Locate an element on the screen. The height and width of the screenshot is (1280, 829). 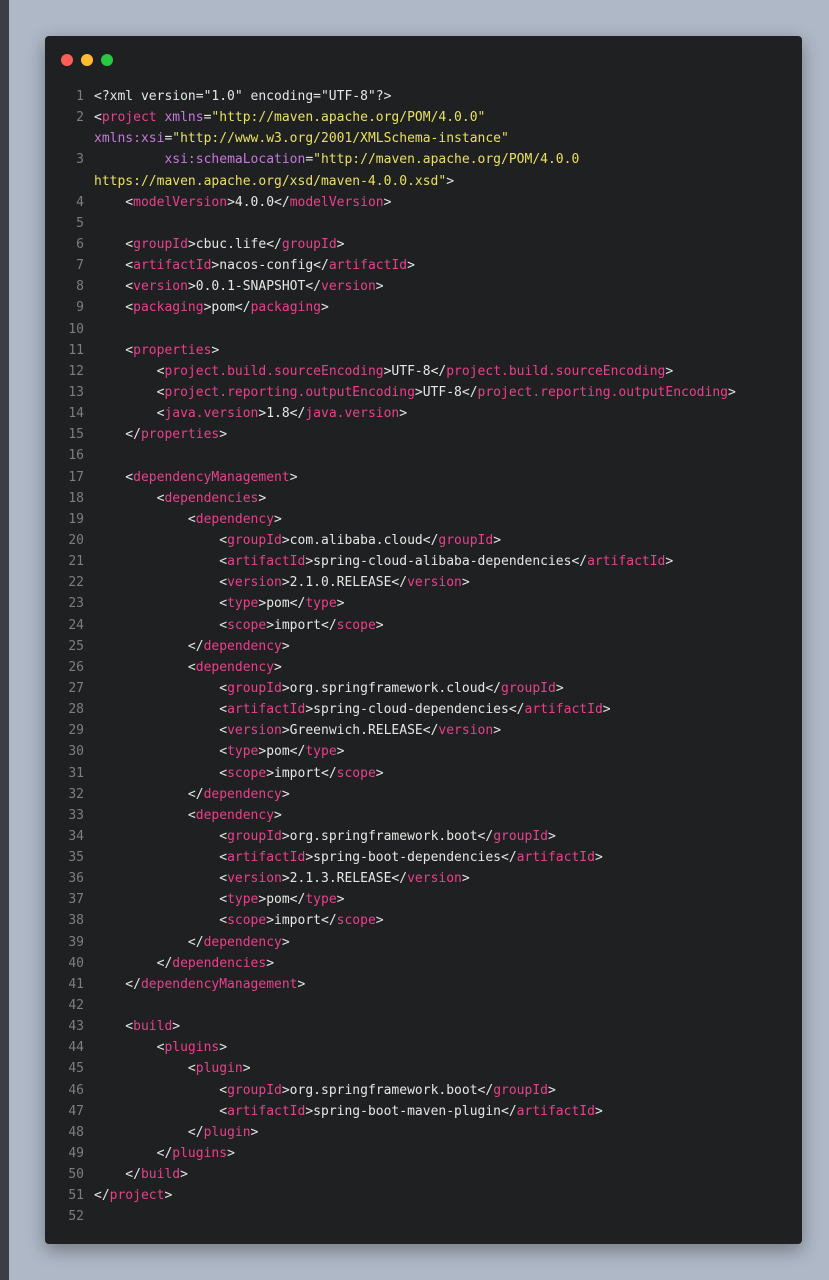
line-number: 42 is located at coordinates (76, 1006).